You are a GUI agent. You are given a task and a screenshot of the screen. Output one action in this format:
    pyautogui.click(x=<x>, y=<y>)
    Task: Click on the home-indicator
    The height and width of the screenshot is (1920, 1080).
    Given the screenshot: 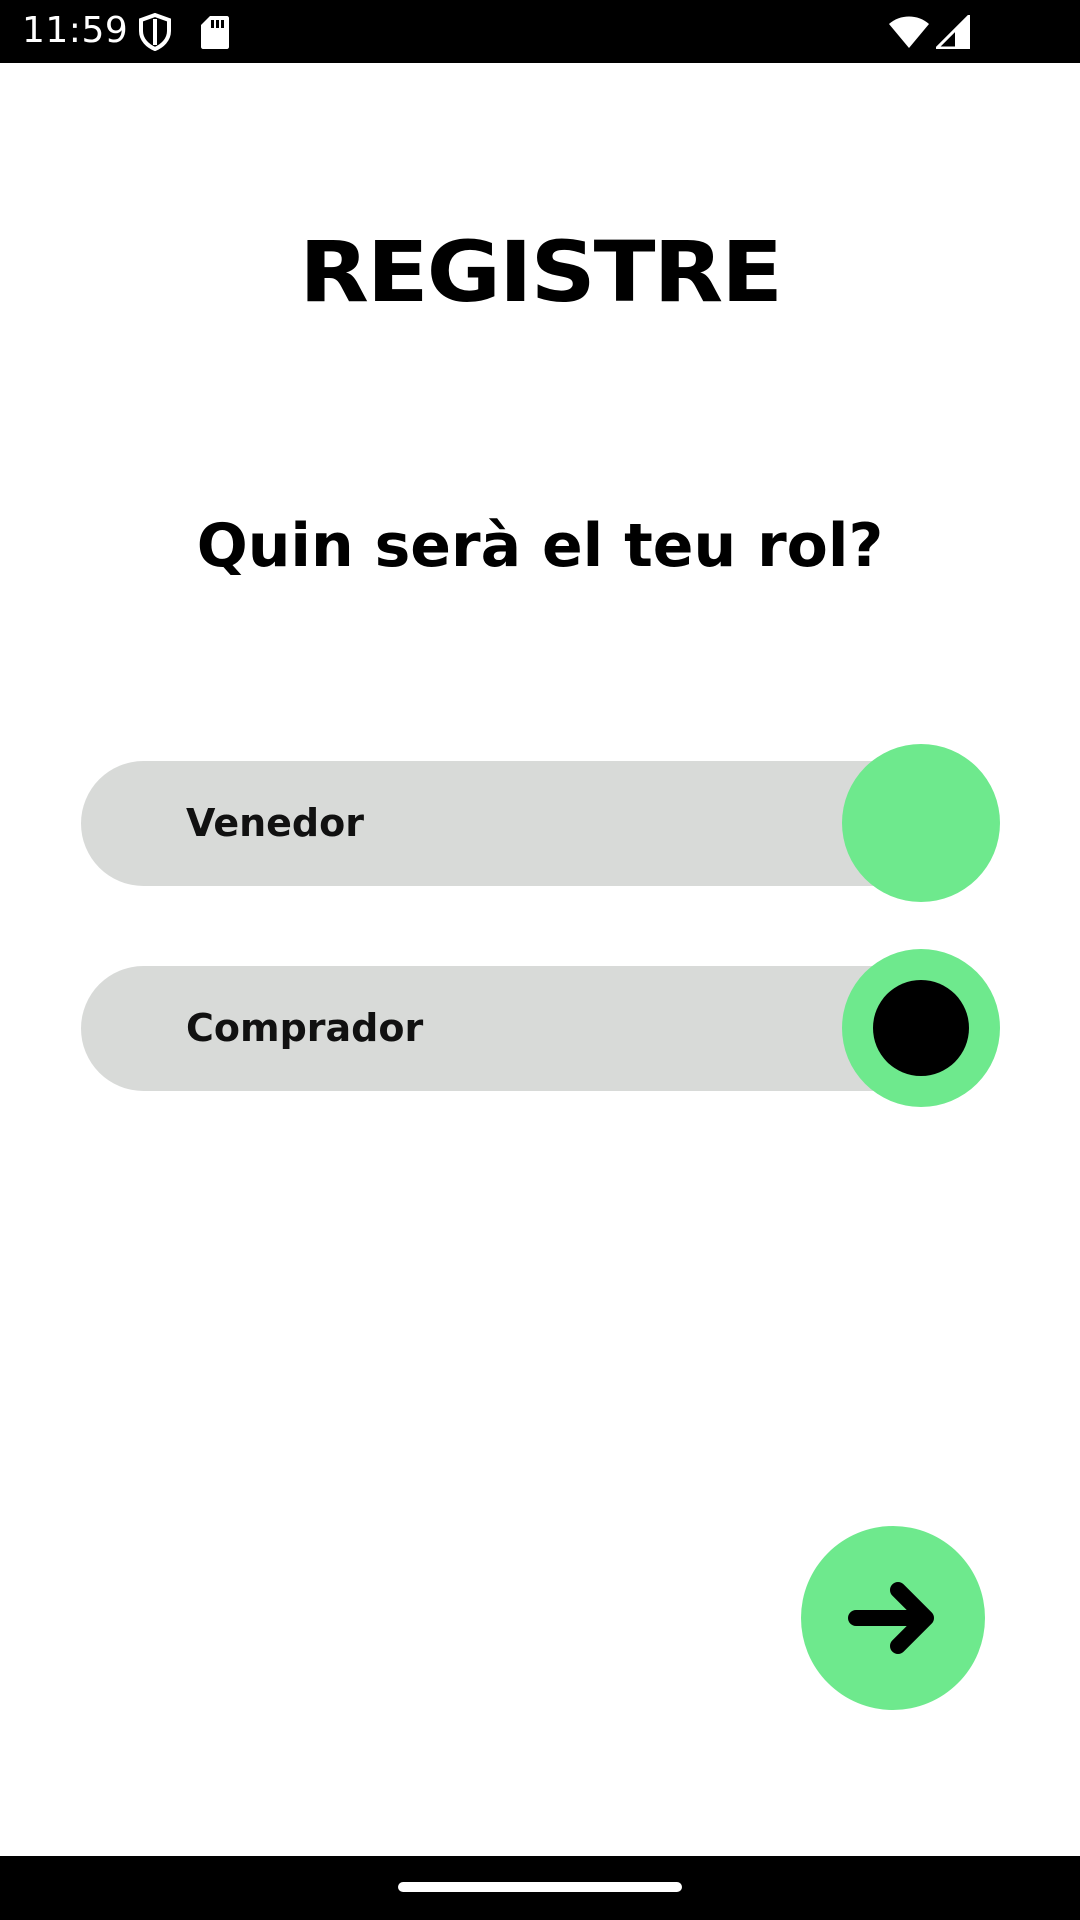 What is the action you would take?
    pyautogui.click(x=540, y=1887)
    